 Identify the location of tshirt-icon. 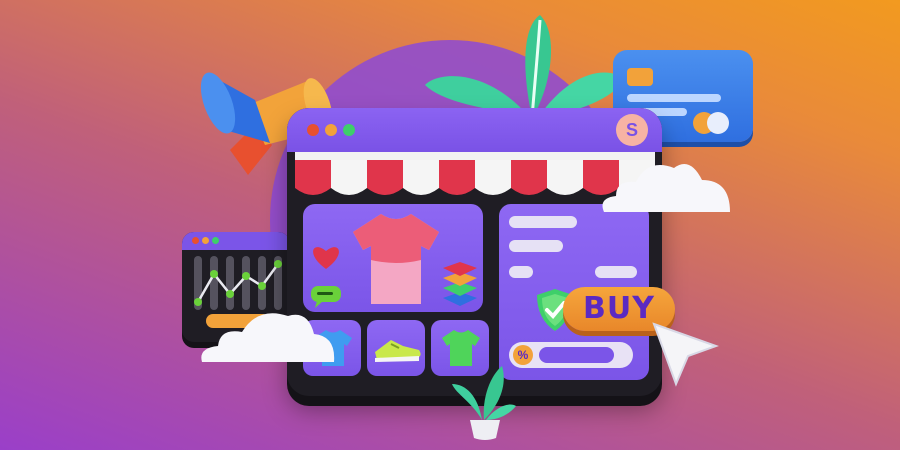
(396, 259).